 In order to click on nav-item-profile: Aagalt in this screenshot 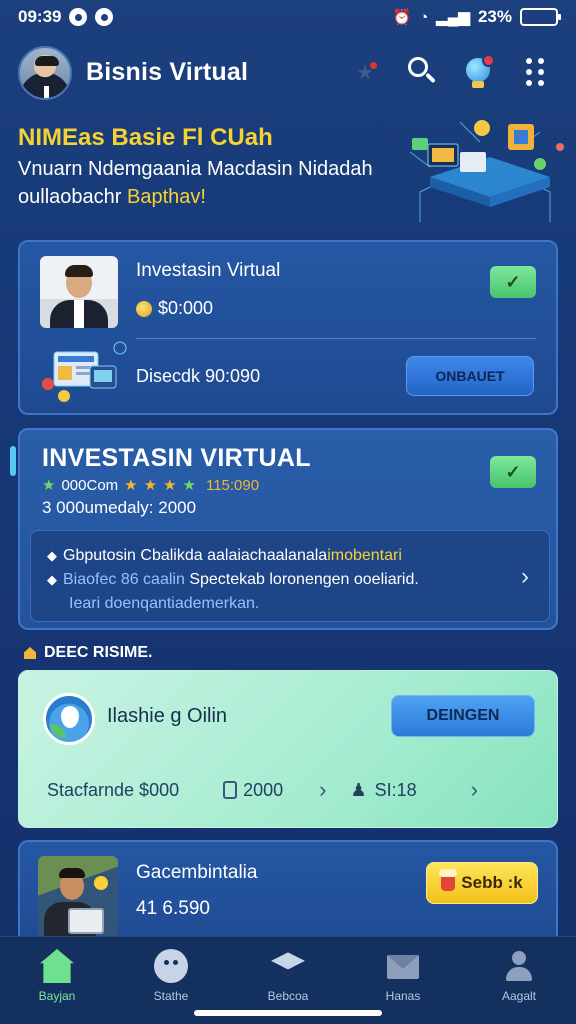, I will do `click(519, 976)`.